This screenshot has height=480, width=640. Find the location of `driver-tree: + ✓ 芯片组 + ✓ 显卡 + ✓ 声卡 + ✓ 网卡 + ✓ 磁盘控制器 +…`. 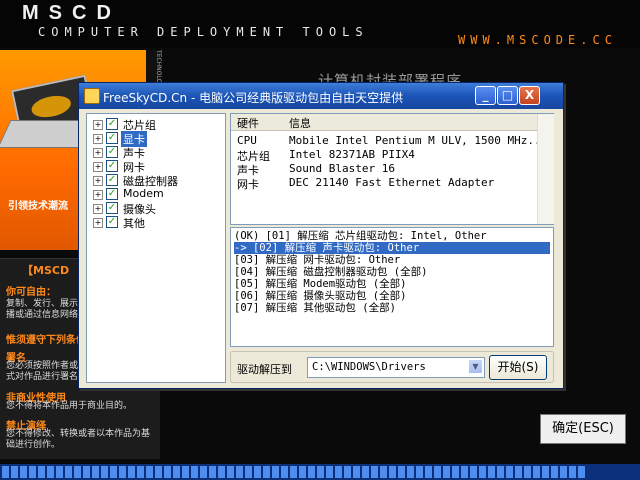

driver-tree: + ✓ 芯片组 + ✓ 显卡 + ✓ 声卡 + ✓ 网卡 + ✓ 磁盘控制器 +… is located at coordinates (156, 248).